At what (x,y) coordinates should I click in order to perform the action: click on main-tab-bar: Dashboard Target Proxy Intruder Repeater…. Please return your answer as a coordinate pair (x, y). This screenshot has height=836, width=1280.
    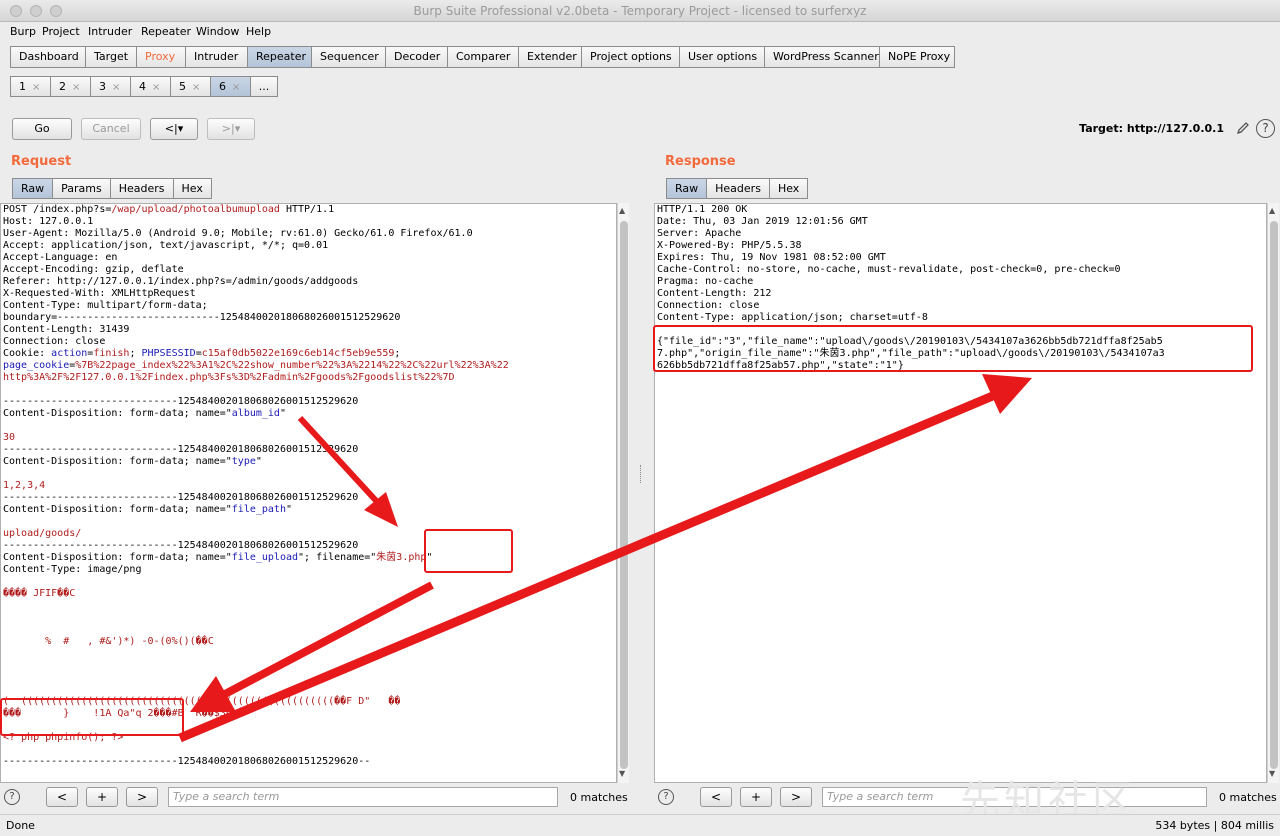
    Looking at the image, I should click on (482, 57).